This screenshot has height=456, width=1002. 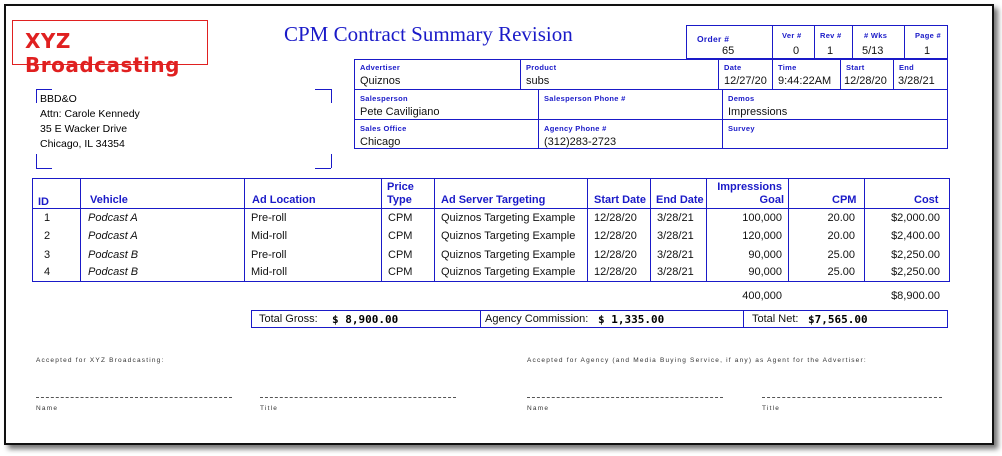 I want to click on col-header-id: ID, so click(x=43, y=202).